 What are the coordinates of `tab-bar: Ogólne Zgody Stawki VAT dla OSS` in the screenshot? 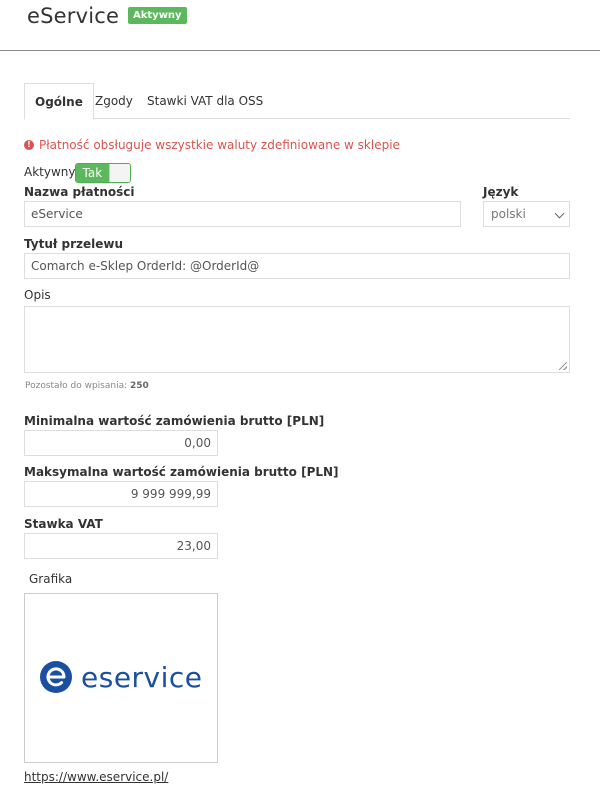 It's located at (297, 101).